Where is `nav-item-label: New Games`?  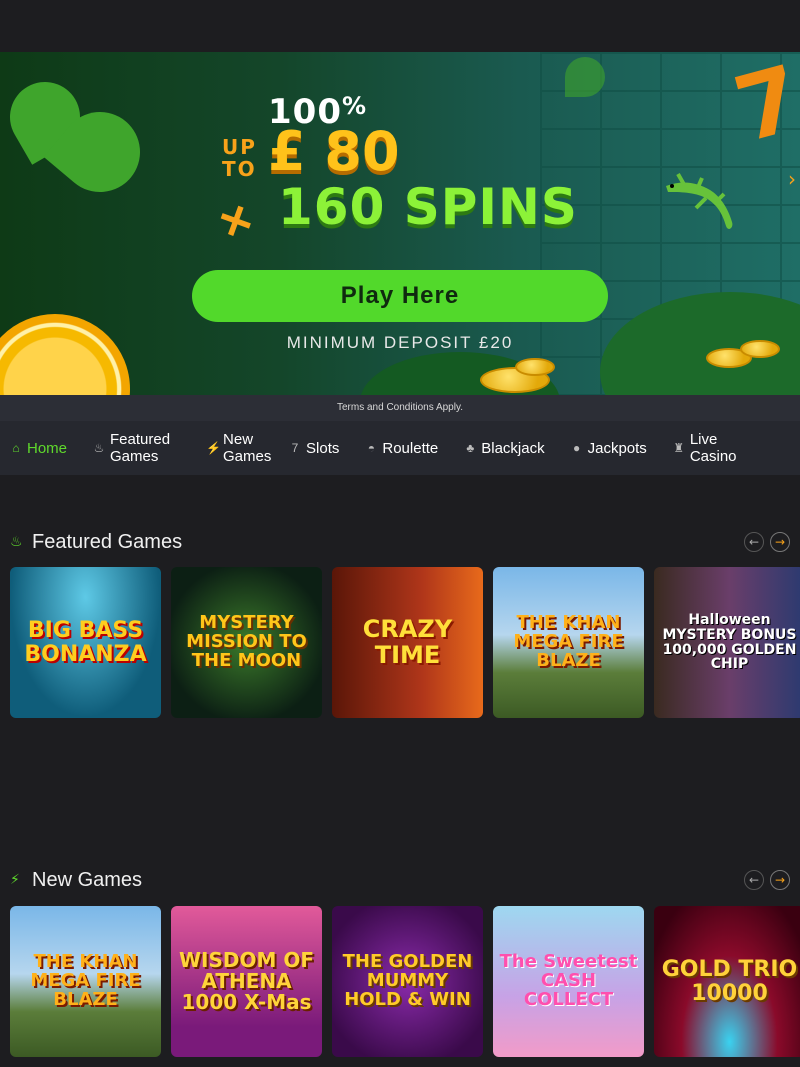
nav-item-label: New Games is located at coordinates (247, 448).